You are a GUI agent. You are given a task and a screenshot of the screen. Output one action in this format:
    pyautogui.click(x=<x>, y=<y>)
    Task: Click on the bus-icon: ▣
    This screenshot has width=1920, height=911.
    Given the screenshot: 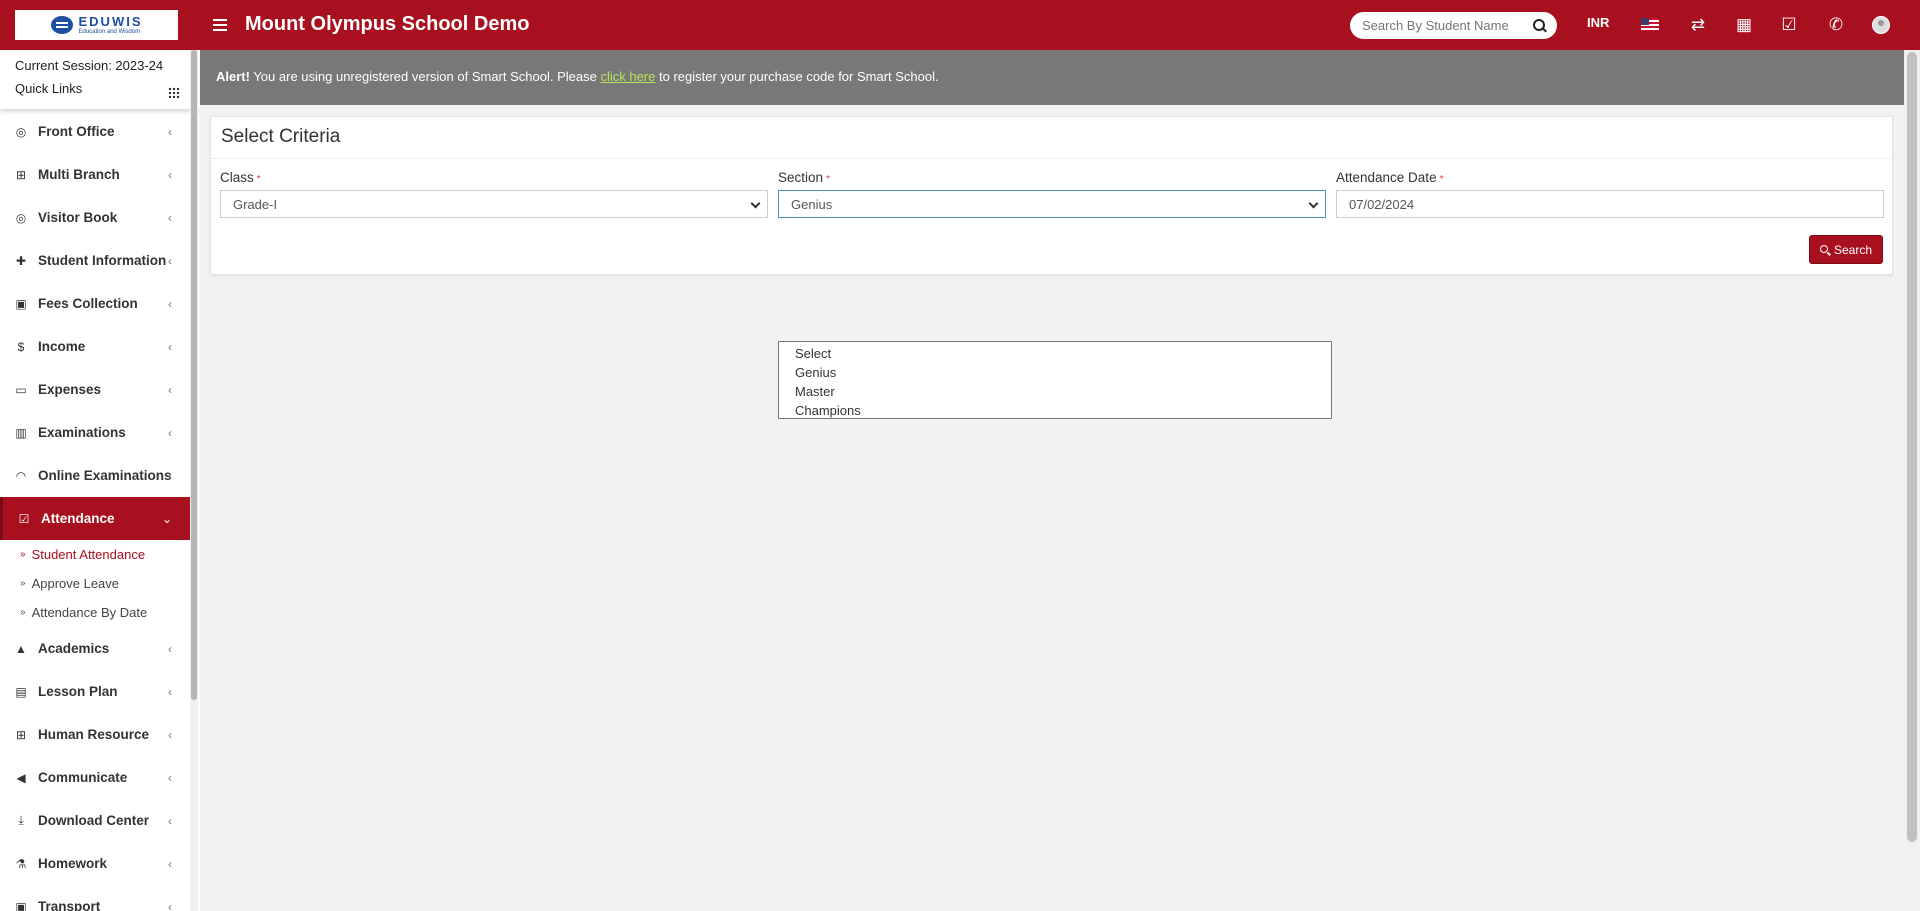 What is the action you would take?
    pyautogui.click(x=21, y=905)
    